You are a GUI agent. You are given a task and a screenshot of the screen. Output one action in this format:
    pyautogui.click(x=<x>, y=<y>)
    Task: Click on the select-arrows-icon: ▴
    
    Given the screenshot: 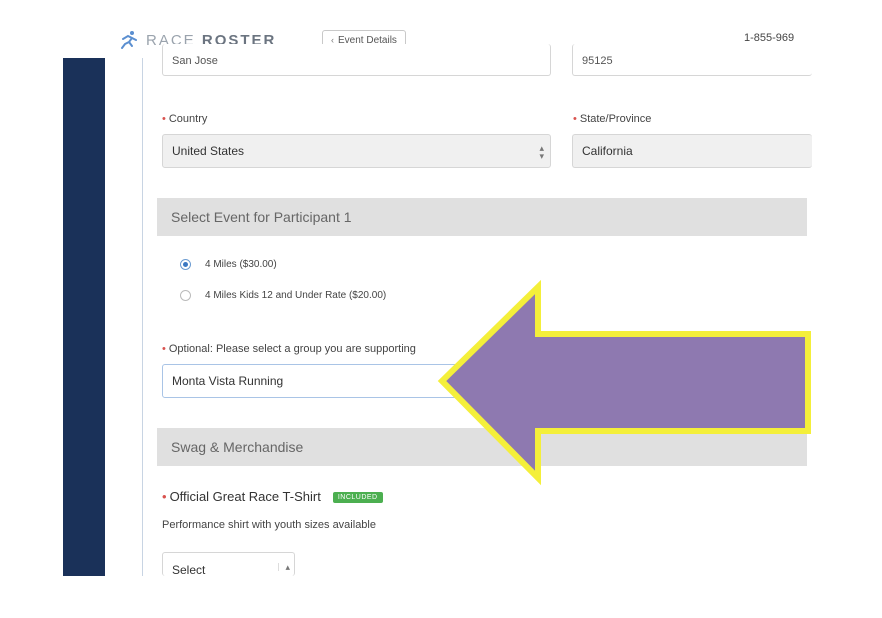 What is the action you would take?
    pyautogui.click(x=284, y=567)
    